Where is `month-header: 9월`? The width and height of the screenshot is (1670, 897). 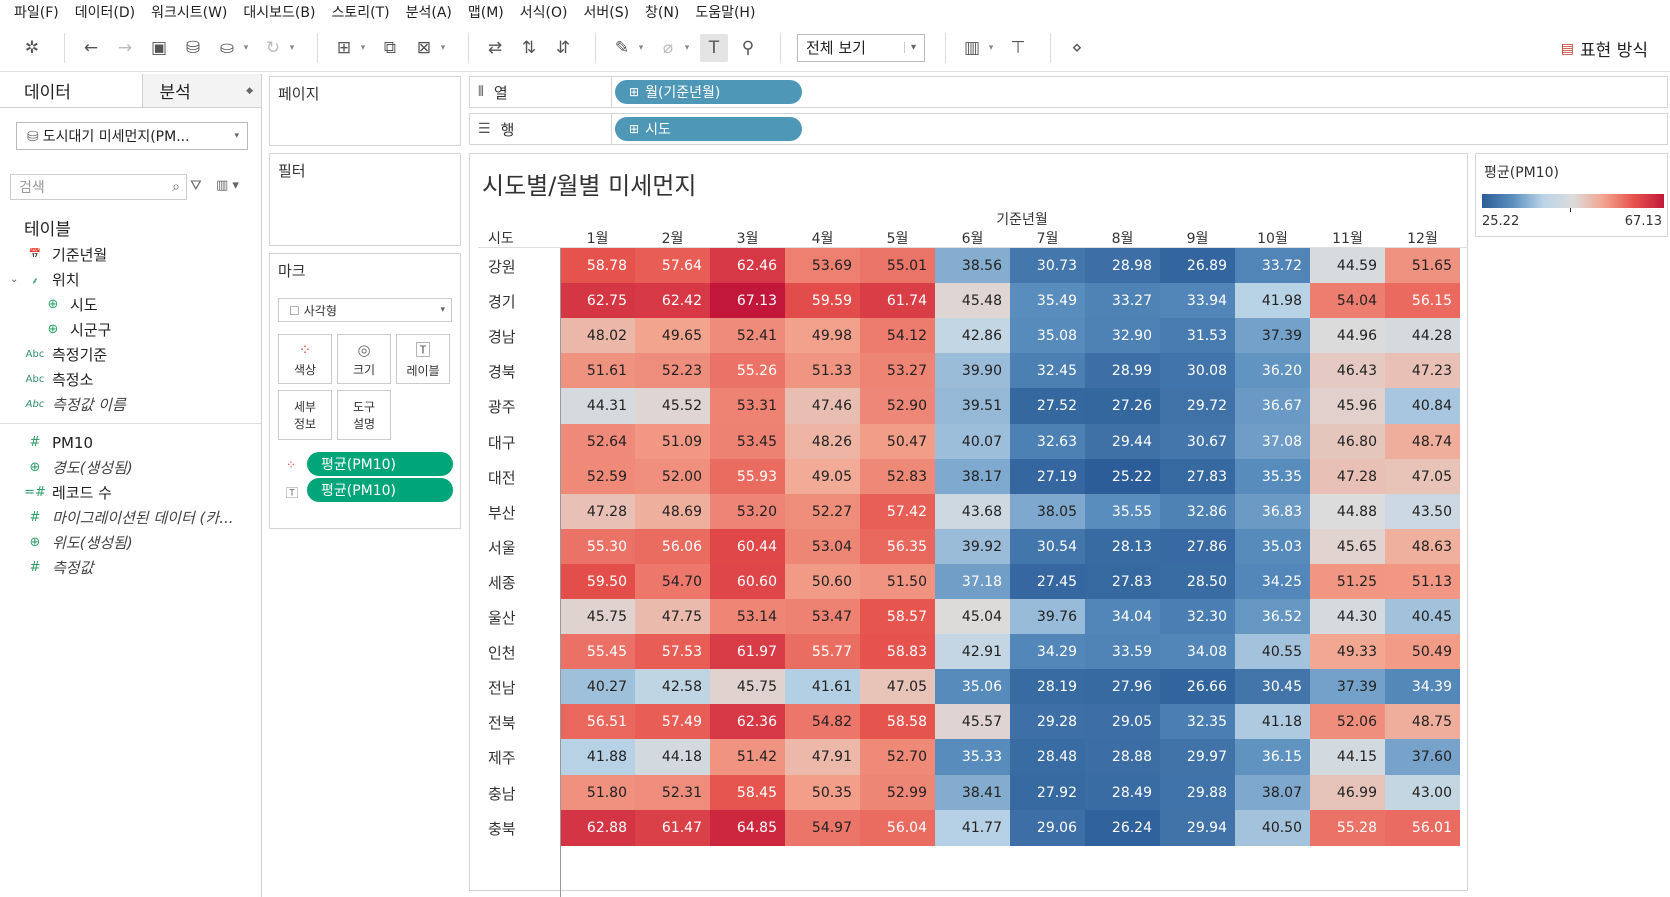
month-header: 9월 is located at coordinates (1197, 238).